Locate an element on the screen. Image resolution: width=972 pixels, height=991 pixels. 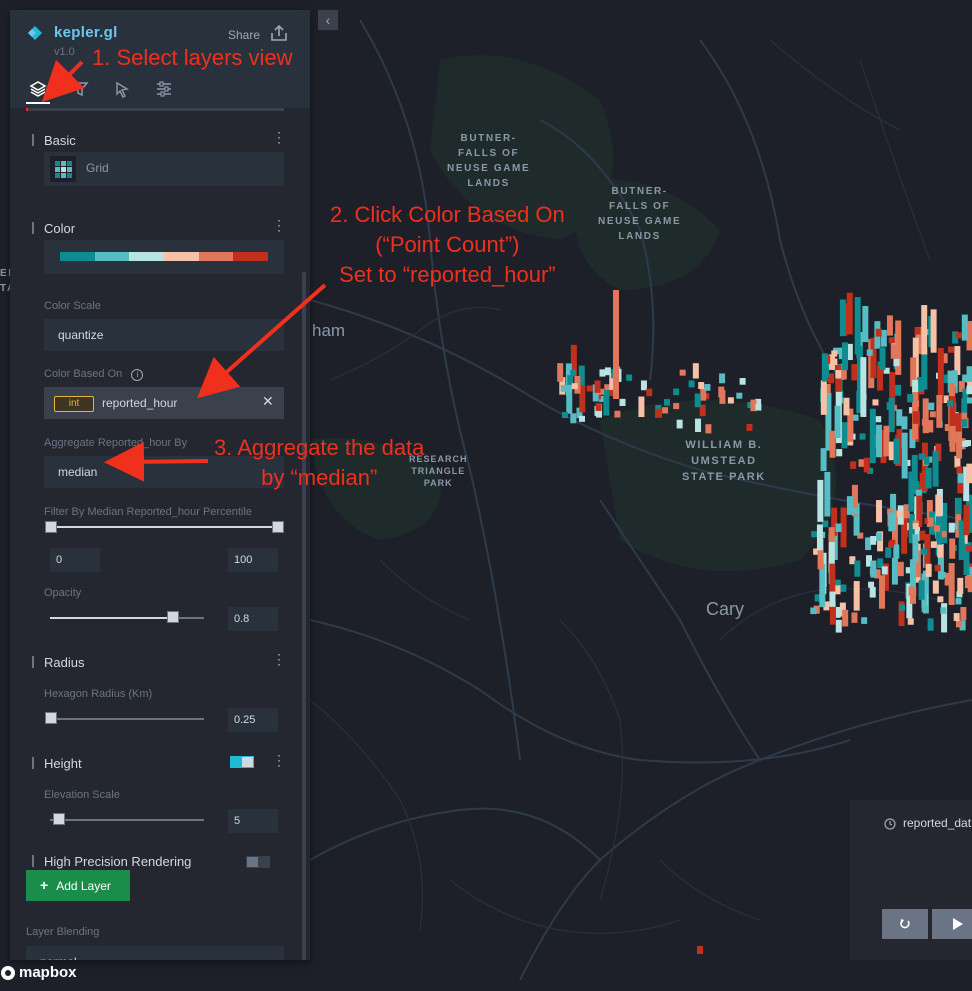
arrow-step3 is located at coordinates (156, 461).